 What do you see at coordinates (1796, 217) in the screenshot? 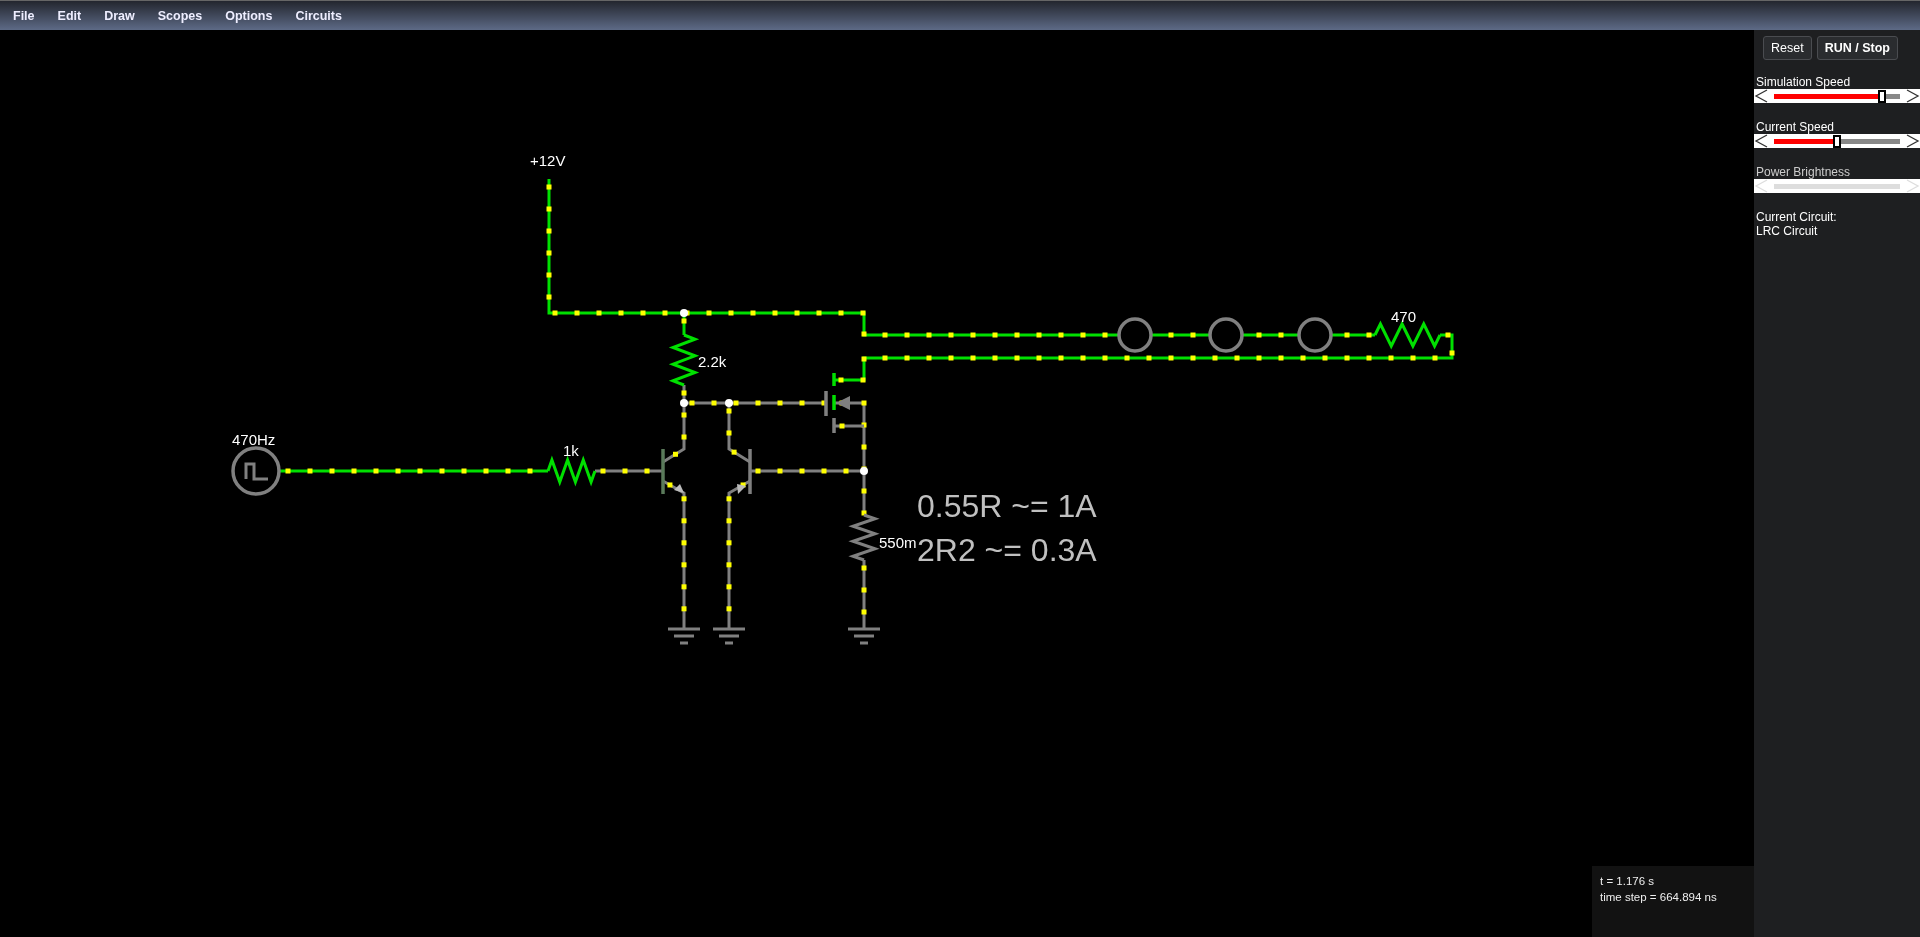
I see `circuit-label: Current Circuit:` at bounding box center [1796, 217].